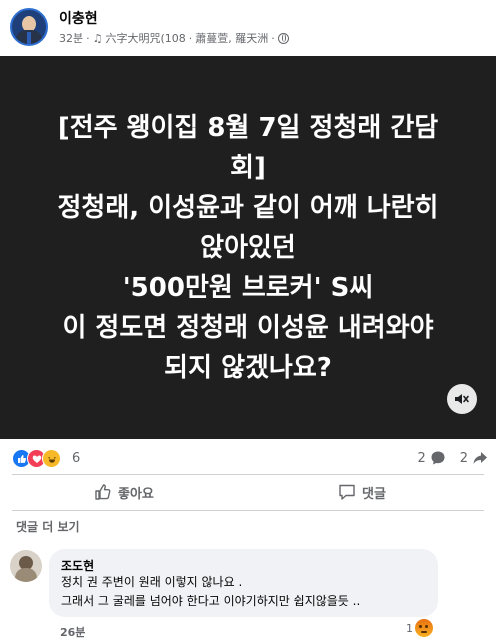  Describe the element at coordinates (438, 458) in the screenshot. I see `comment-bubble-icon` at that location.